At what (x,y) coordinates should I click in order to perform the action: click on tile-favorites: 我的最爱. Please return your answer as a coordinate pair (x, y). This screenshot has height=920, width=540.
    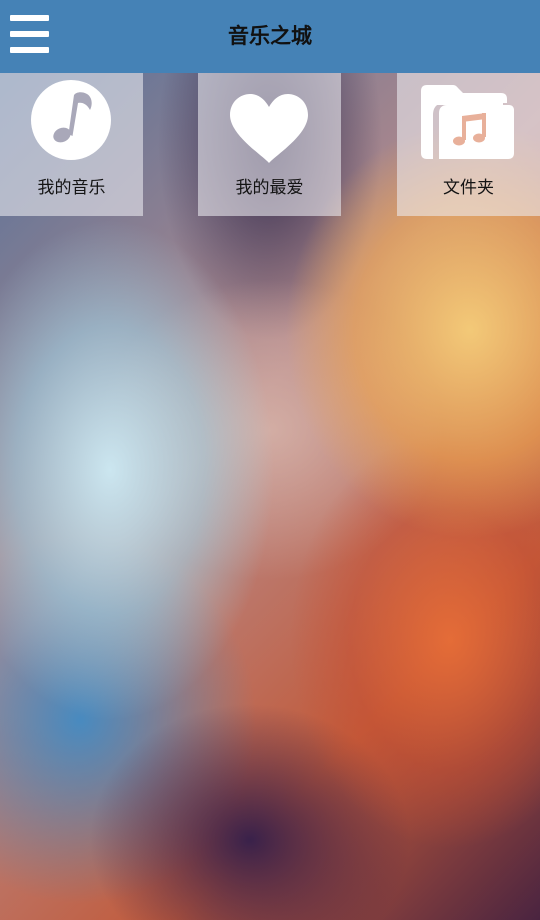
    Looking at the image, I should click on (269, 144).